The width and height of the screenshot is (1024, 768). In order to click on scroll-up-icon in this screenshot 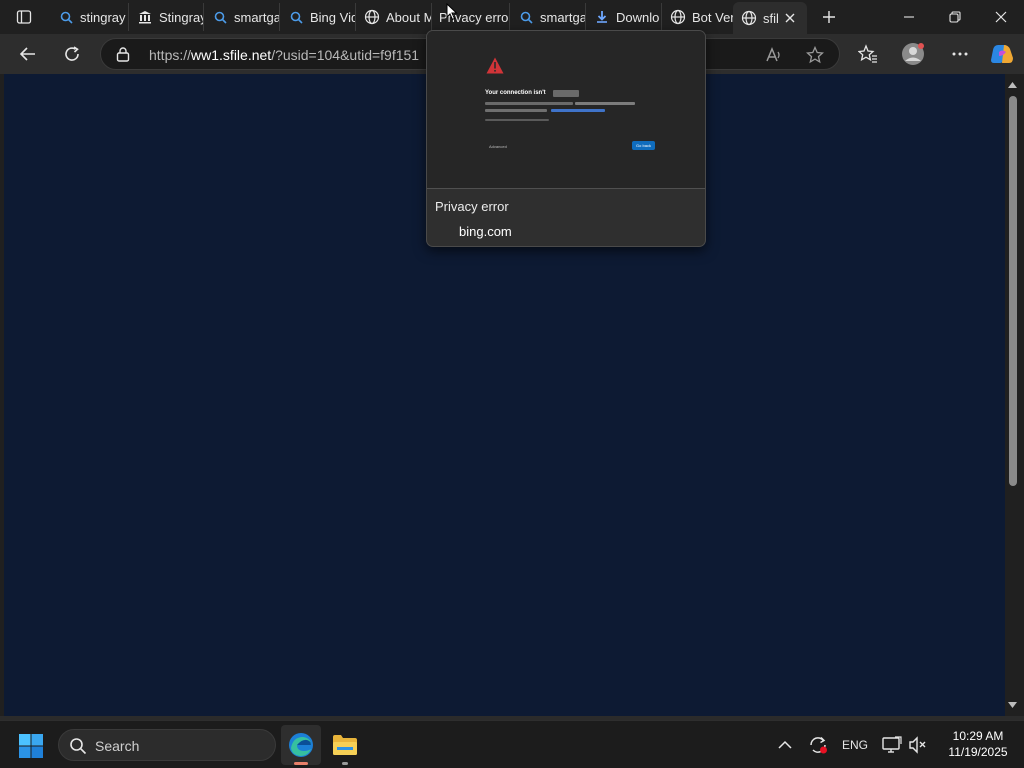, I will do `click(1012, 85)`.